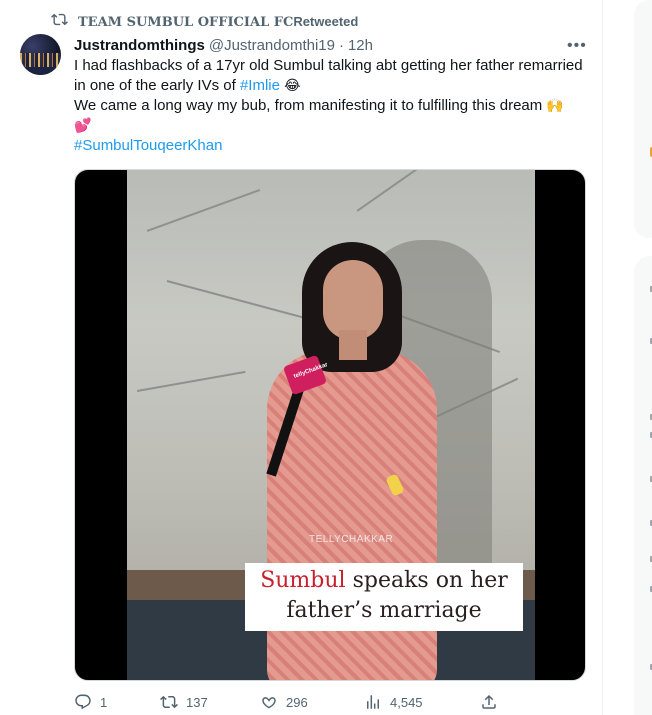 This screenshot has width=652, height=715. Describe the element at coordinates (577, 46) in the screenshot. I see `more-icon: •••` at that location.